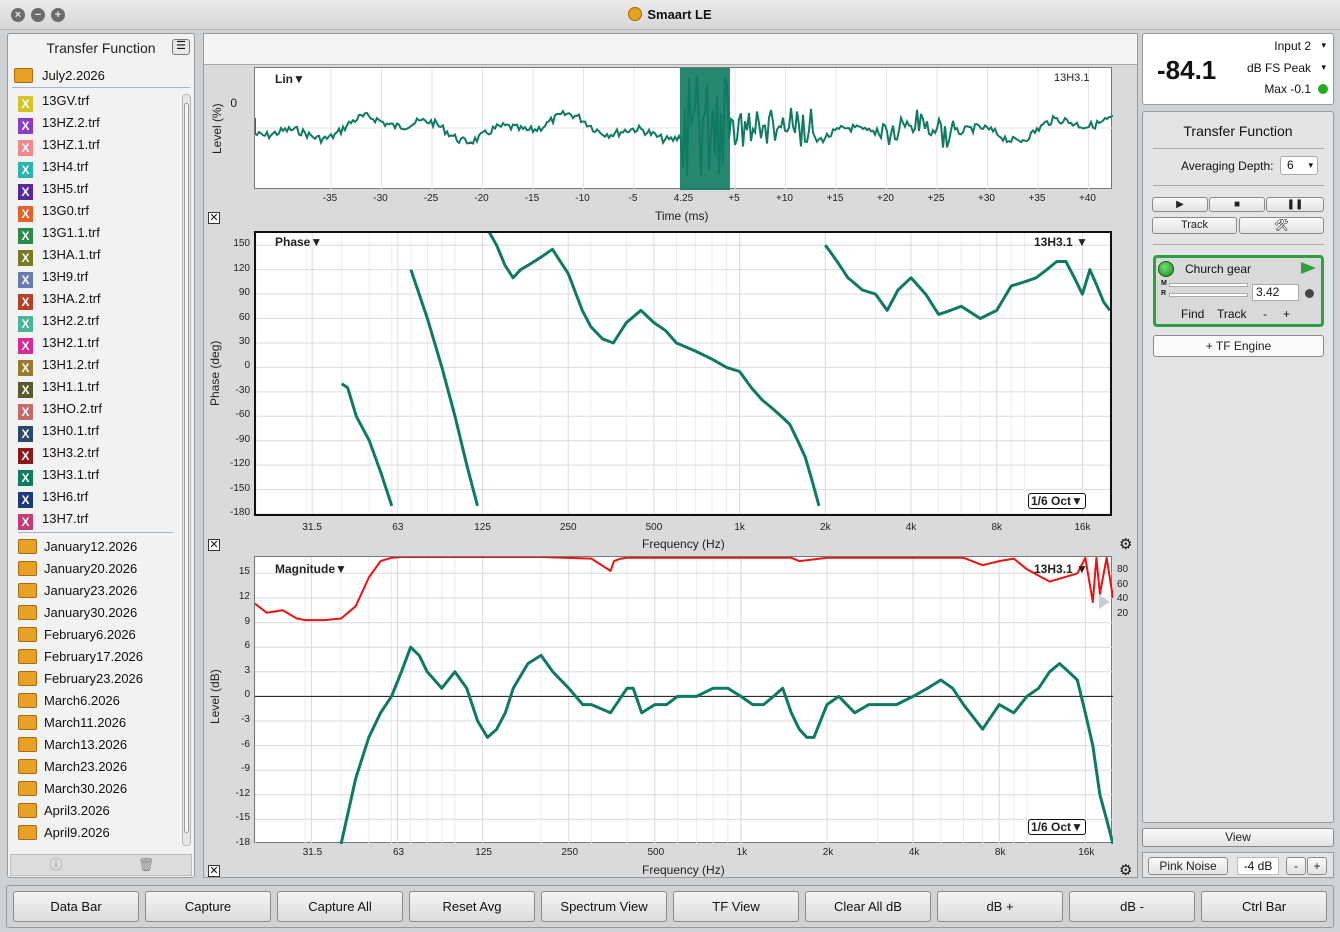 This screenshot has width=1340, height=932. Describe the element at coordinates (1232, 314) in the screenshot. I see `track-delay-button: Track` at that location.